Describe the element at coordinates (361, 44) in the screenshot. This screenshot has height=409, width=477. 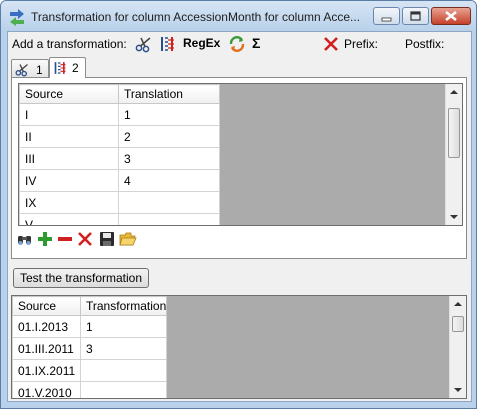
I see `prefix-label: Prefix:` at that location.